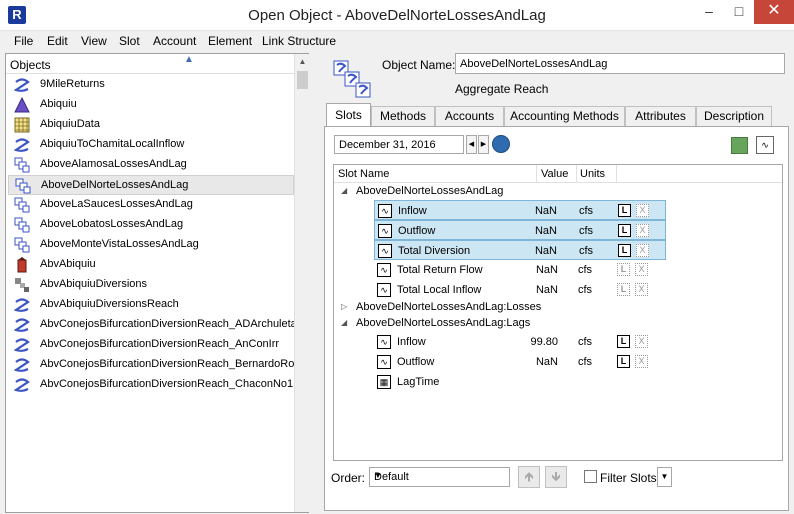 Image resolution: width=794 pixels, height=514 pixels. Describe the element at coordinates (471, 144) in the screenshot. I see `previous-date-icon: ◀` at that location.